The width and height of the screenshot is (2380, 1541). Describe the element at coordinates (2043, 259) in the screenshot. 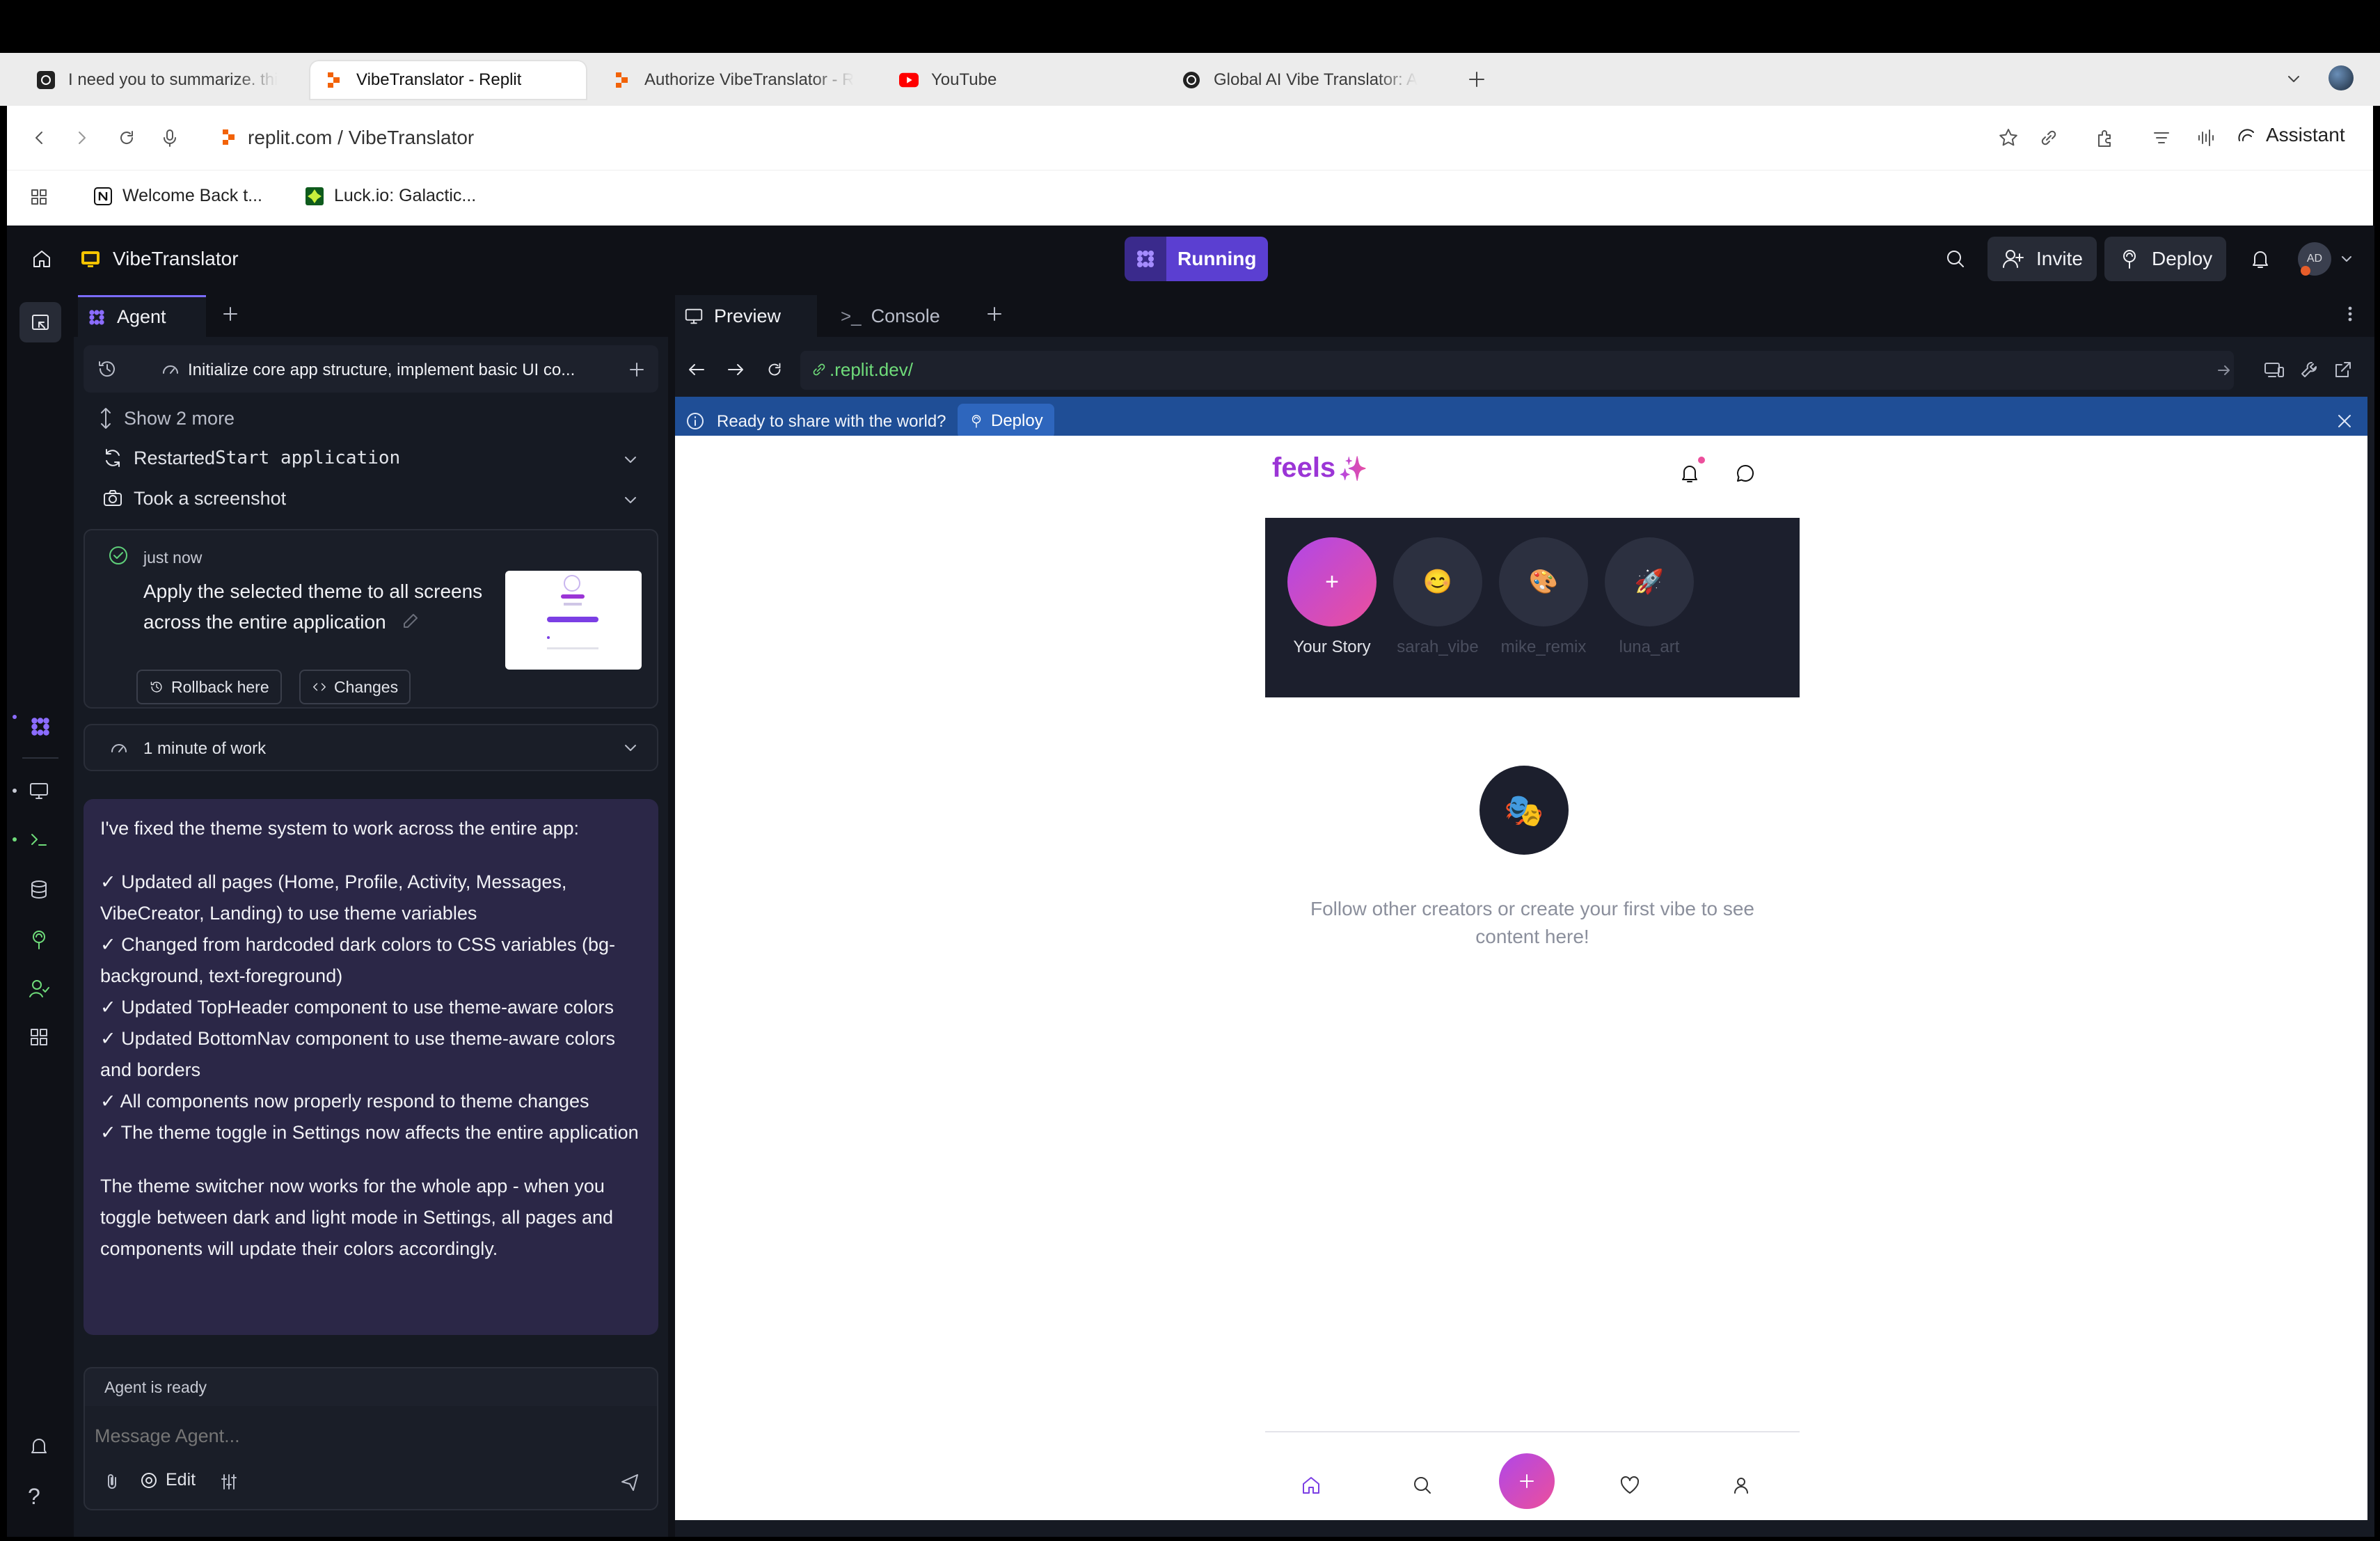

I see `invite-button: Invite` at that location.